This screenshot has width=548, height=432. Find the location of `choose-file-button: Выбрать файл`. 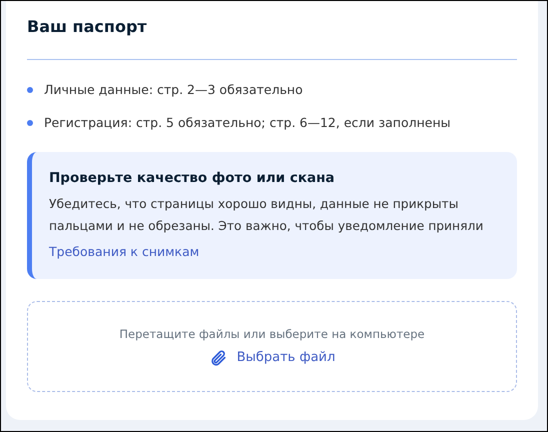

choose-file-button: Выбрать файл is located at coordinates (272, 358).